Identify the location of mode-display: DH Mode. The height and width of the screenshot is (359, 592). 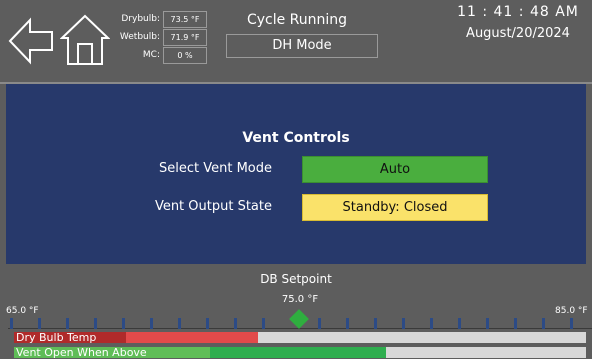
(302, 46).